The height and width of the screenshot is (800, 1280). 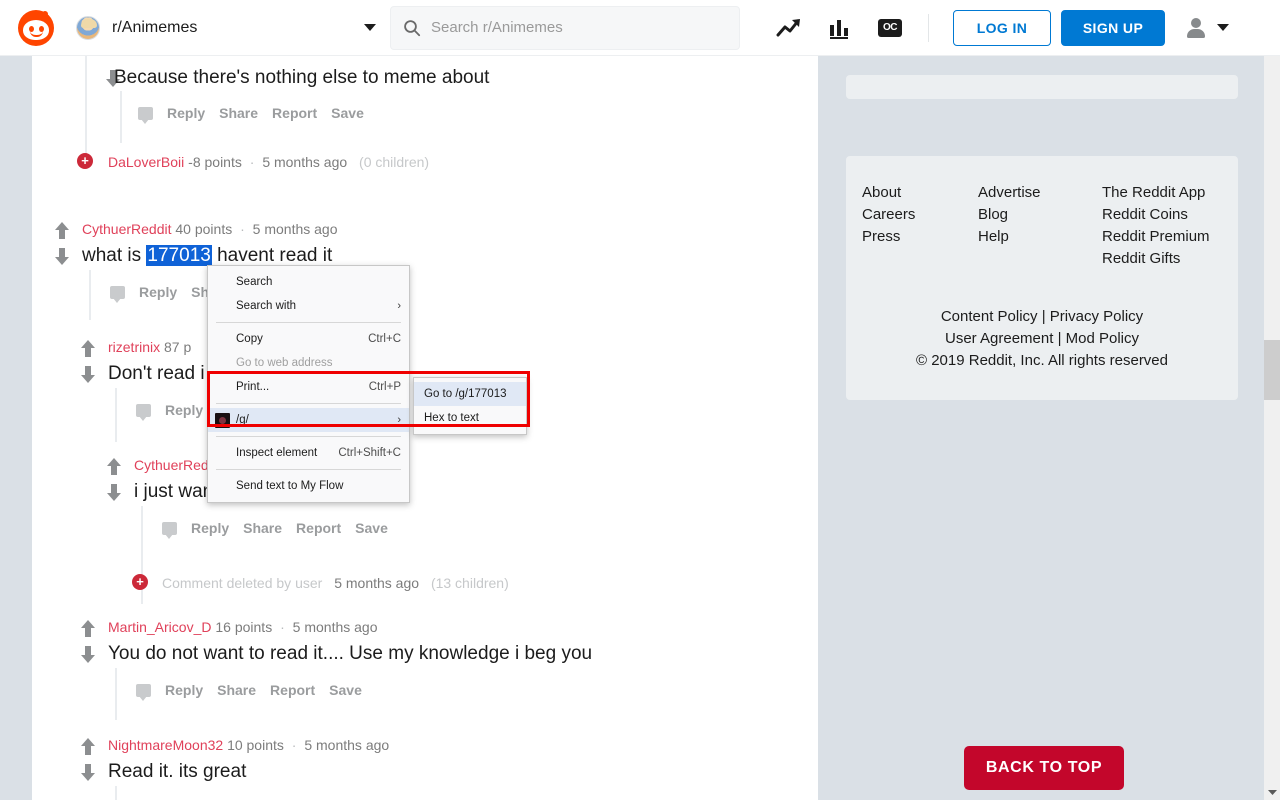 I want to click on context-submenu: Go to /g/177013 Hex to text, so click(x=470, y=406).